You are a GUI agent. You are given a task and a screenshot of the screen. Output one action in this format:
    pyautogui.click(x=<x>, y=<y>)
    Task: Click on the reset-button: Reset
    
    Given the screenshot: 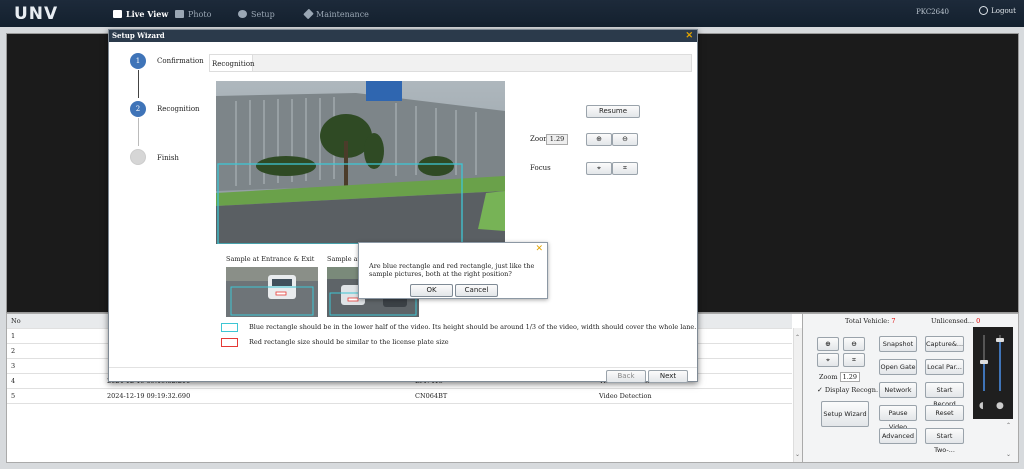 What is the action you would take?
    pyautogui.click(x=944, y=413)
    